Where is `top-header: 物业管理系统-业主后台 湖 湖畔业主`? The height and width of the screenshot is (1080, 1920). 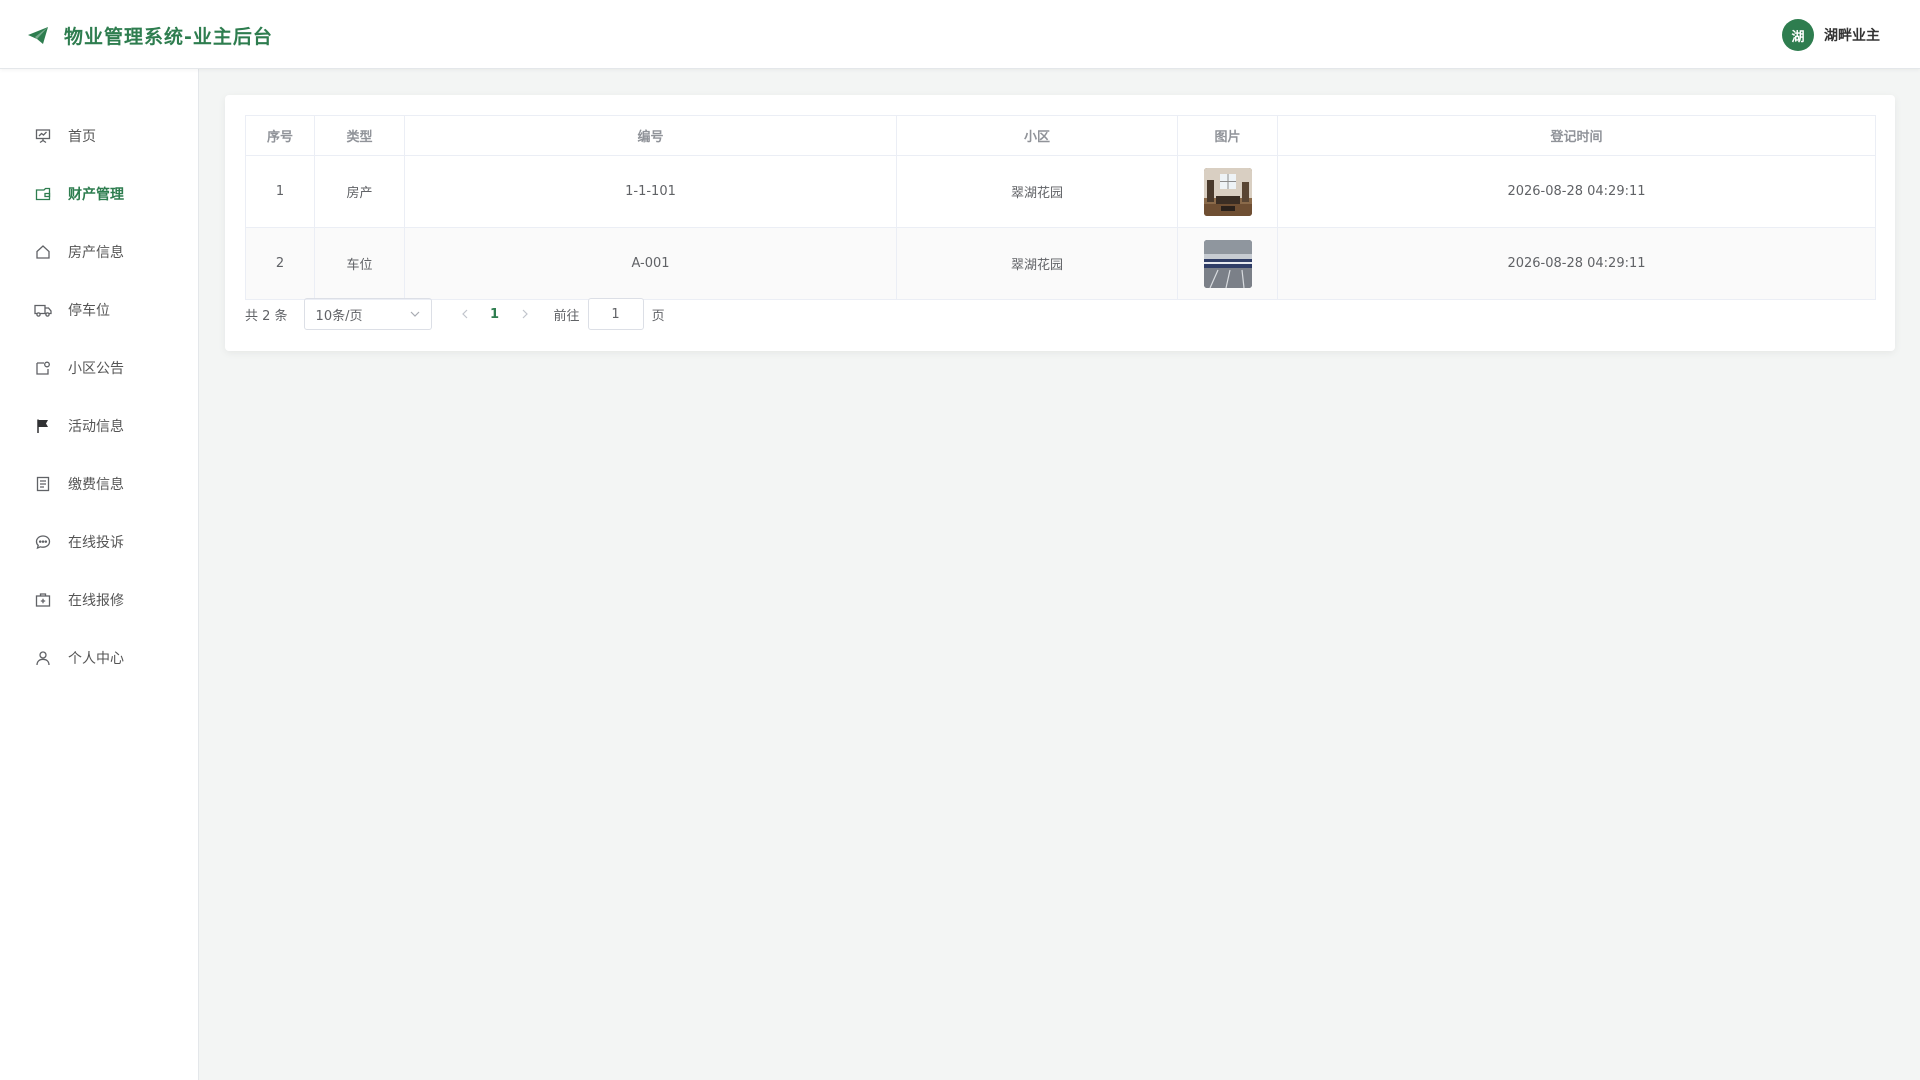 top-header: 物业管理系统-业主后台 湖 湖畔业主 is located at coordinates (960, 34).